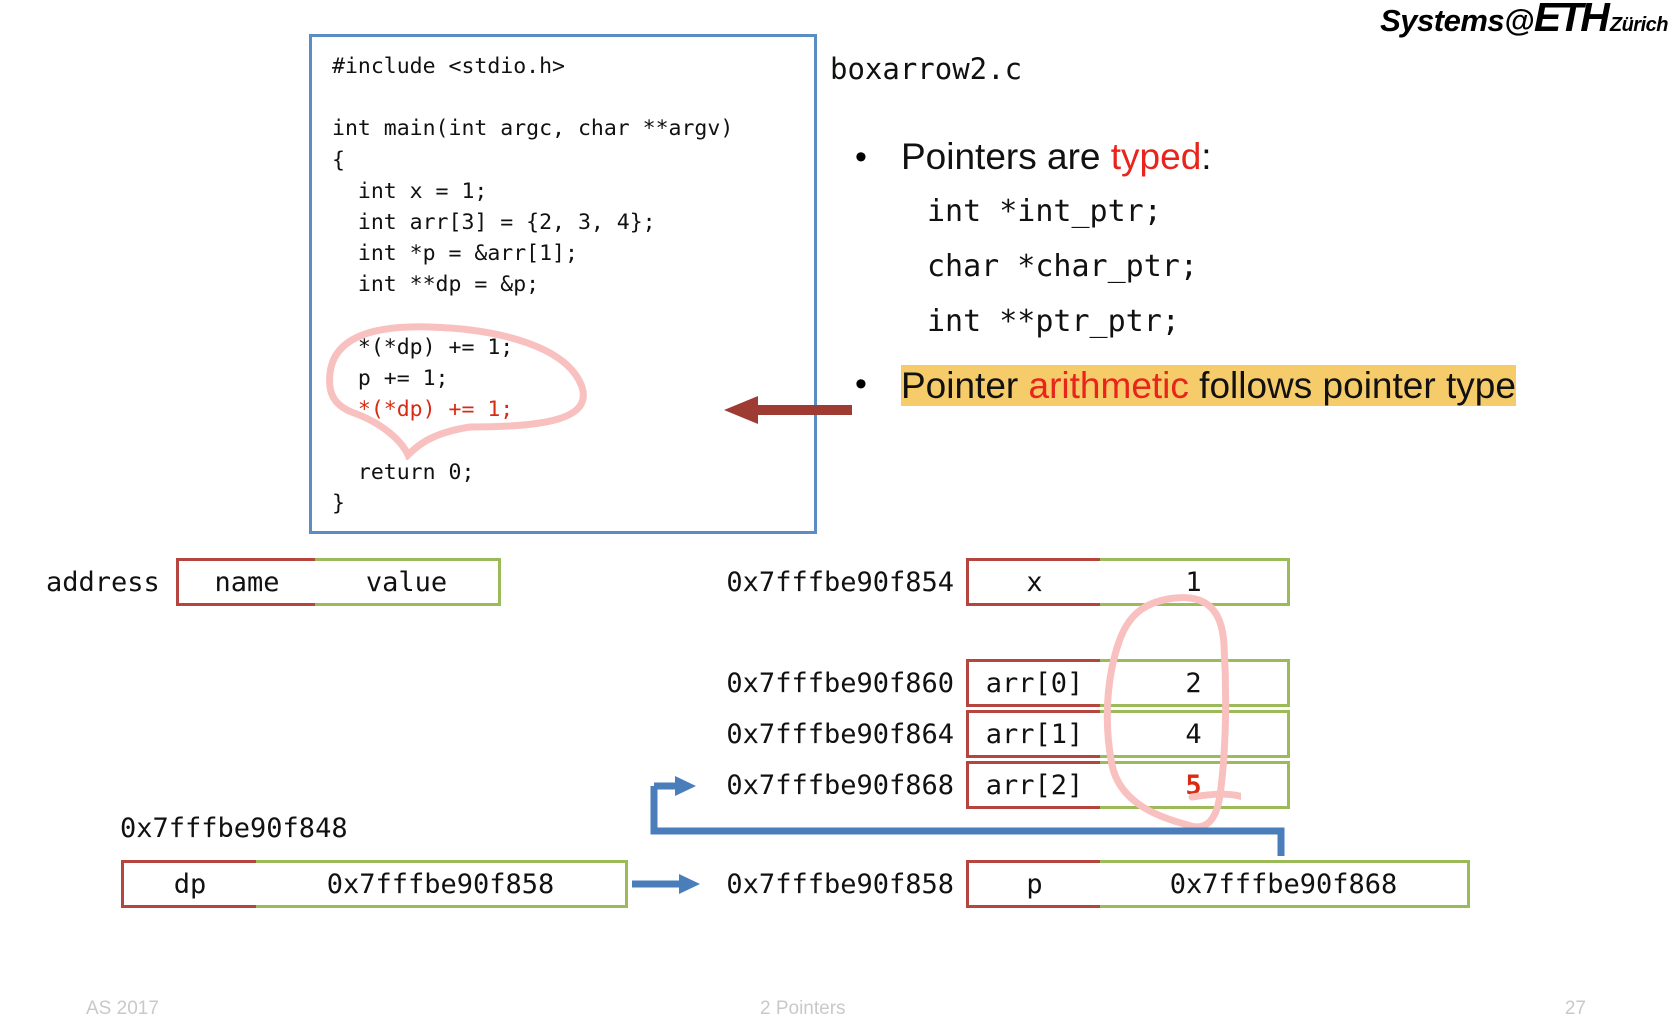 Image resolution: width=1676 pixels, height=1020 pixels. I want to click on memory-row-arr1: 0x7fffbe90f864 arr[1] 4, so click(998, 734).